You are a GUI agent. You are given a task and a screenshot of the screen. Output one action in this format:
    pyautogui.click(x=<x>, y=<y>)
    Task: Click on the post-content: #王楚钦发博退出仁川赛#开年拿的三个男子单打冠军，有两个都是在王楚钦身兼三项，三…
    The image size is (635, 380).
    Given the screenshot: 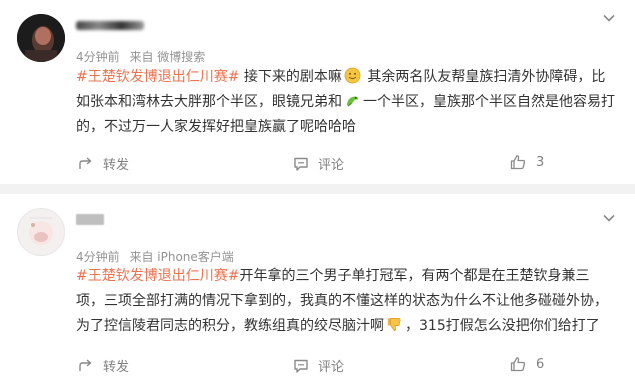 What is the action you would take?
    pyautogui.click(x=342, y=301)
    